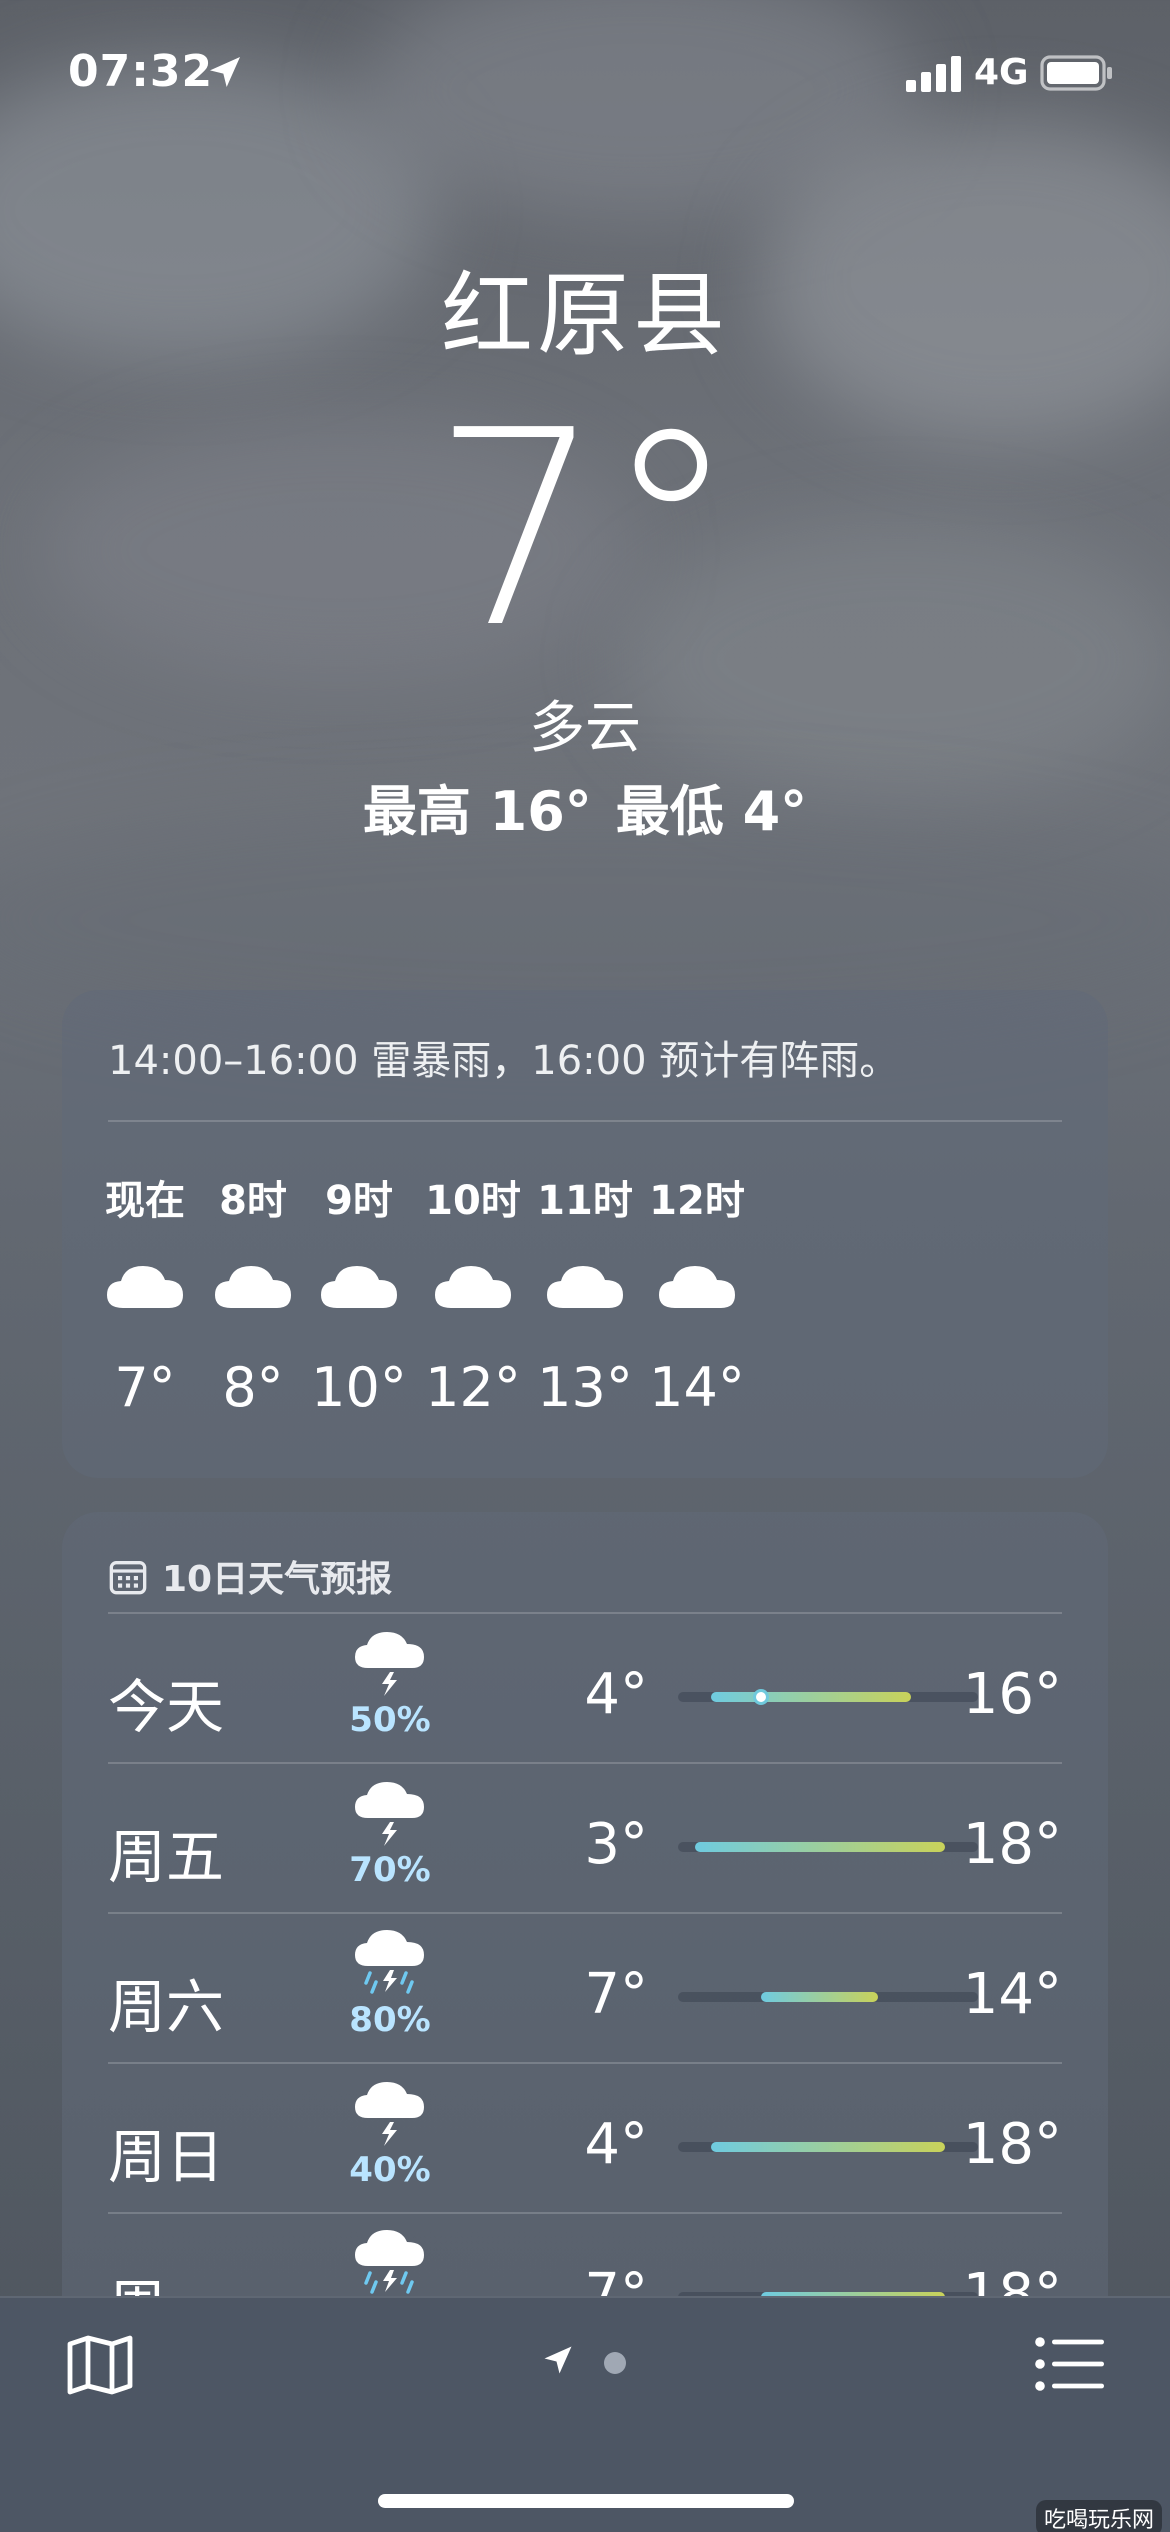 Image resolution: width=1170 pixels, height=2532 pixels. Describe the element at coordinates (615, 2363) in the screenshot. I see `page-indicator-dot` at that location.